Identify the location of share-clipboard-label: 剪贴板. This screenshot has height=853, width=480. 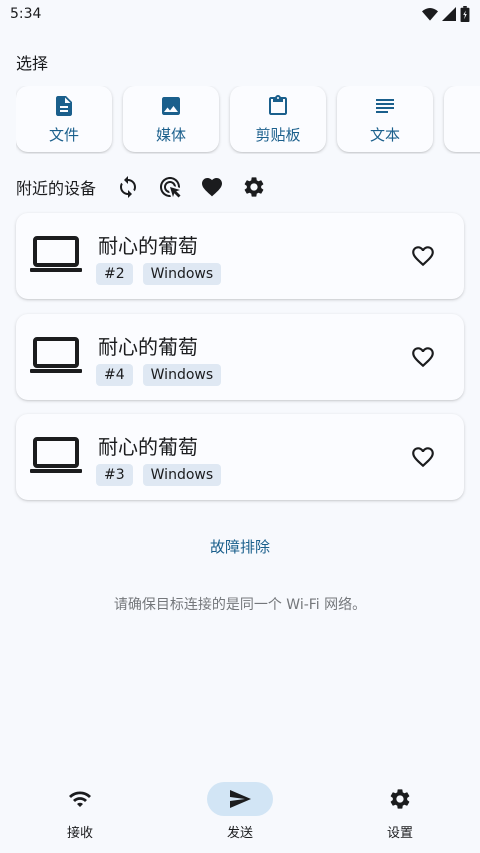
(278, 134).